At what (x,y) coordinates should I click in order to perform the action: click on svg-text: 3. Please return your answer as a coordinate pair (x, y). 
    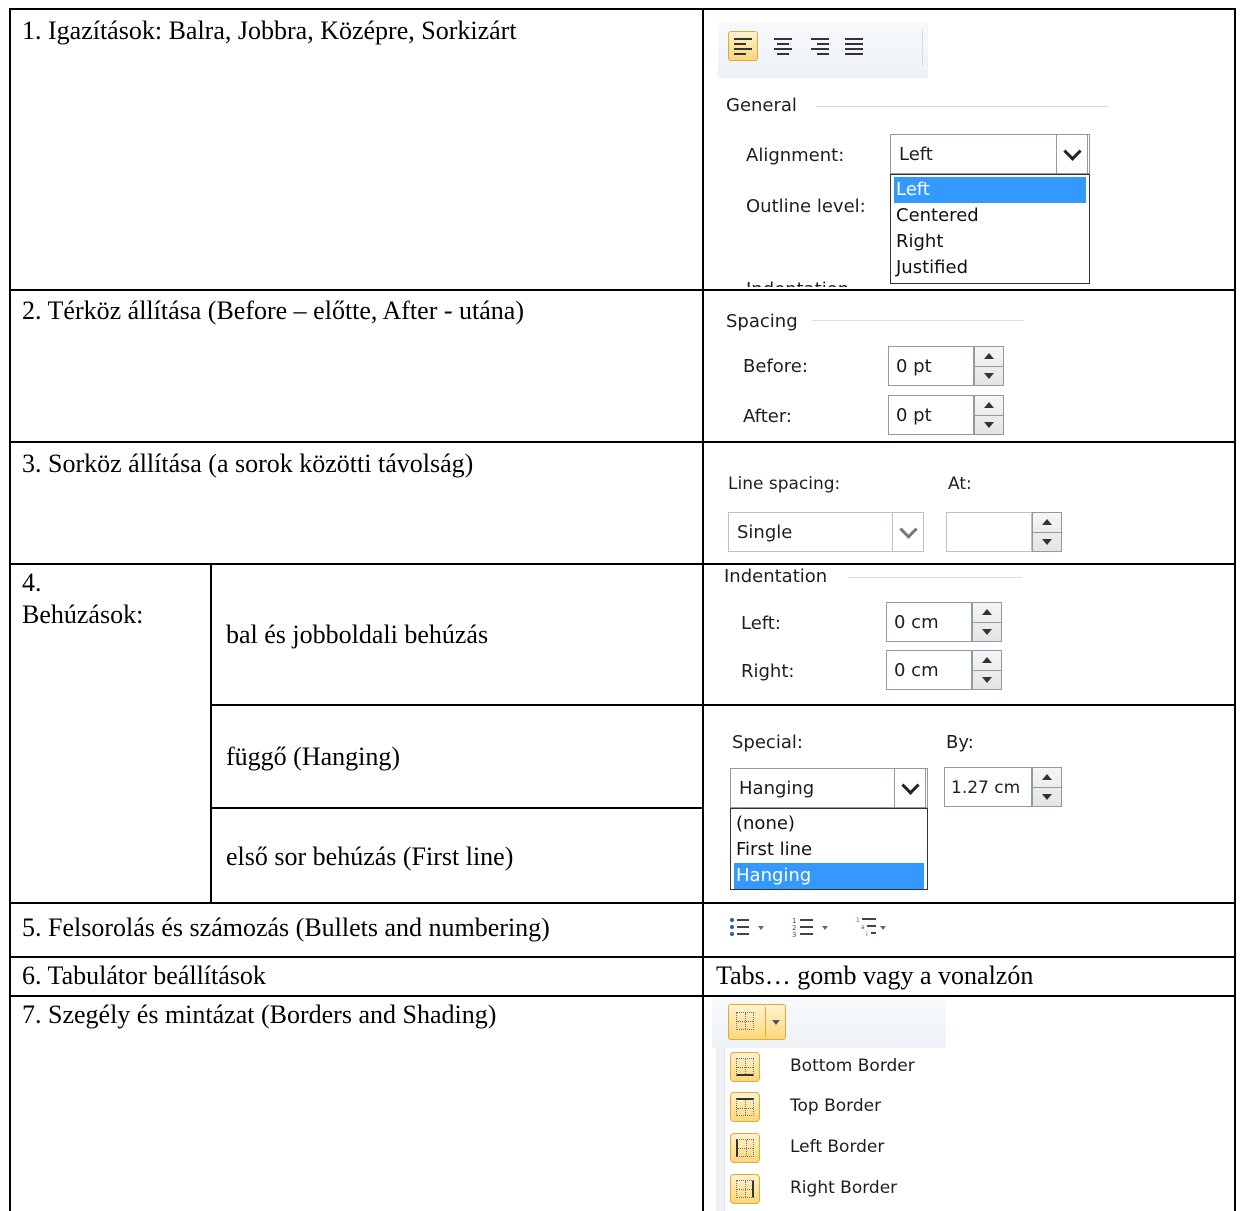
    Looking at the image, I should click on (794, 935).